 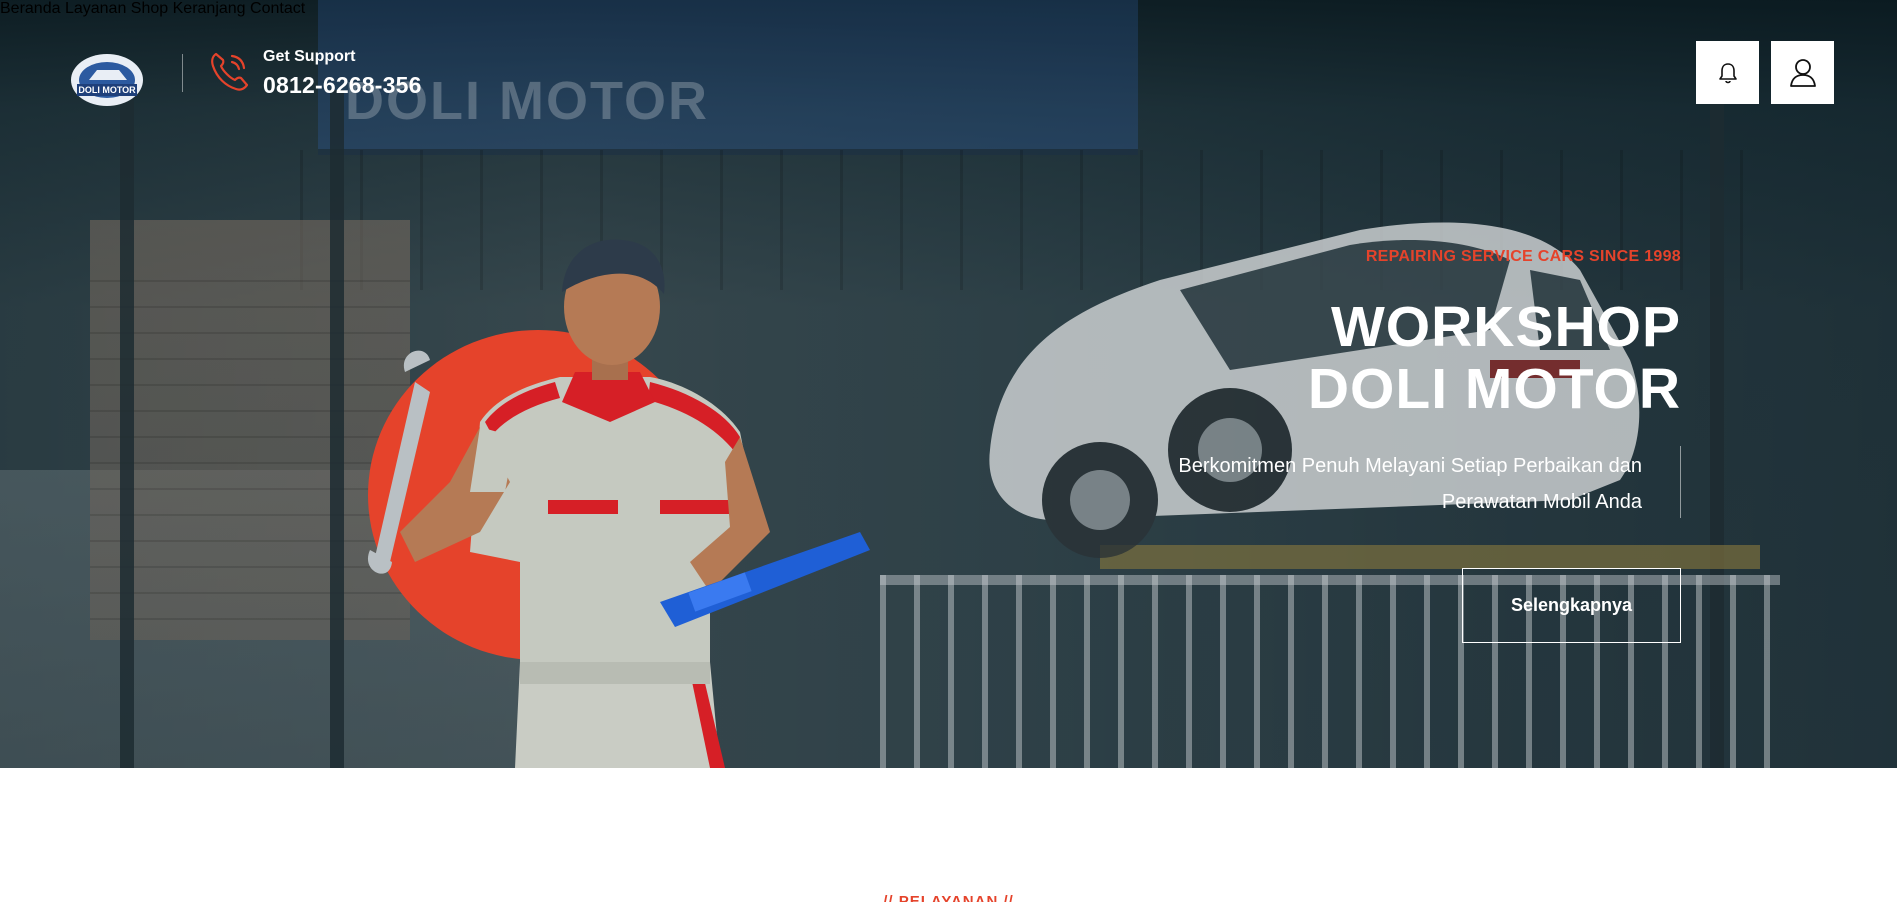 What do you see at coordinates (1680, 482) in the screenshot?
I see `hero-description-divider` at bounding box center [1680, 482].